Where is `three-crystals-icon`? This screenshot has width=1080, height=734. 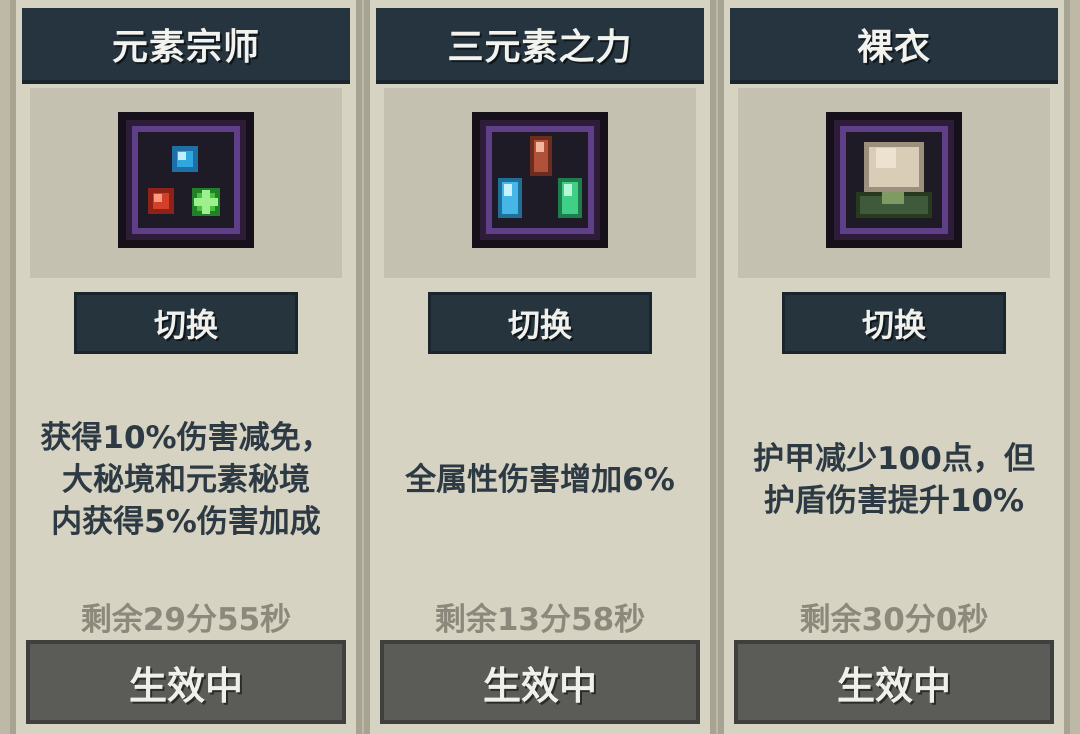
three-crystals-icon is located at coordinates (540, 180).